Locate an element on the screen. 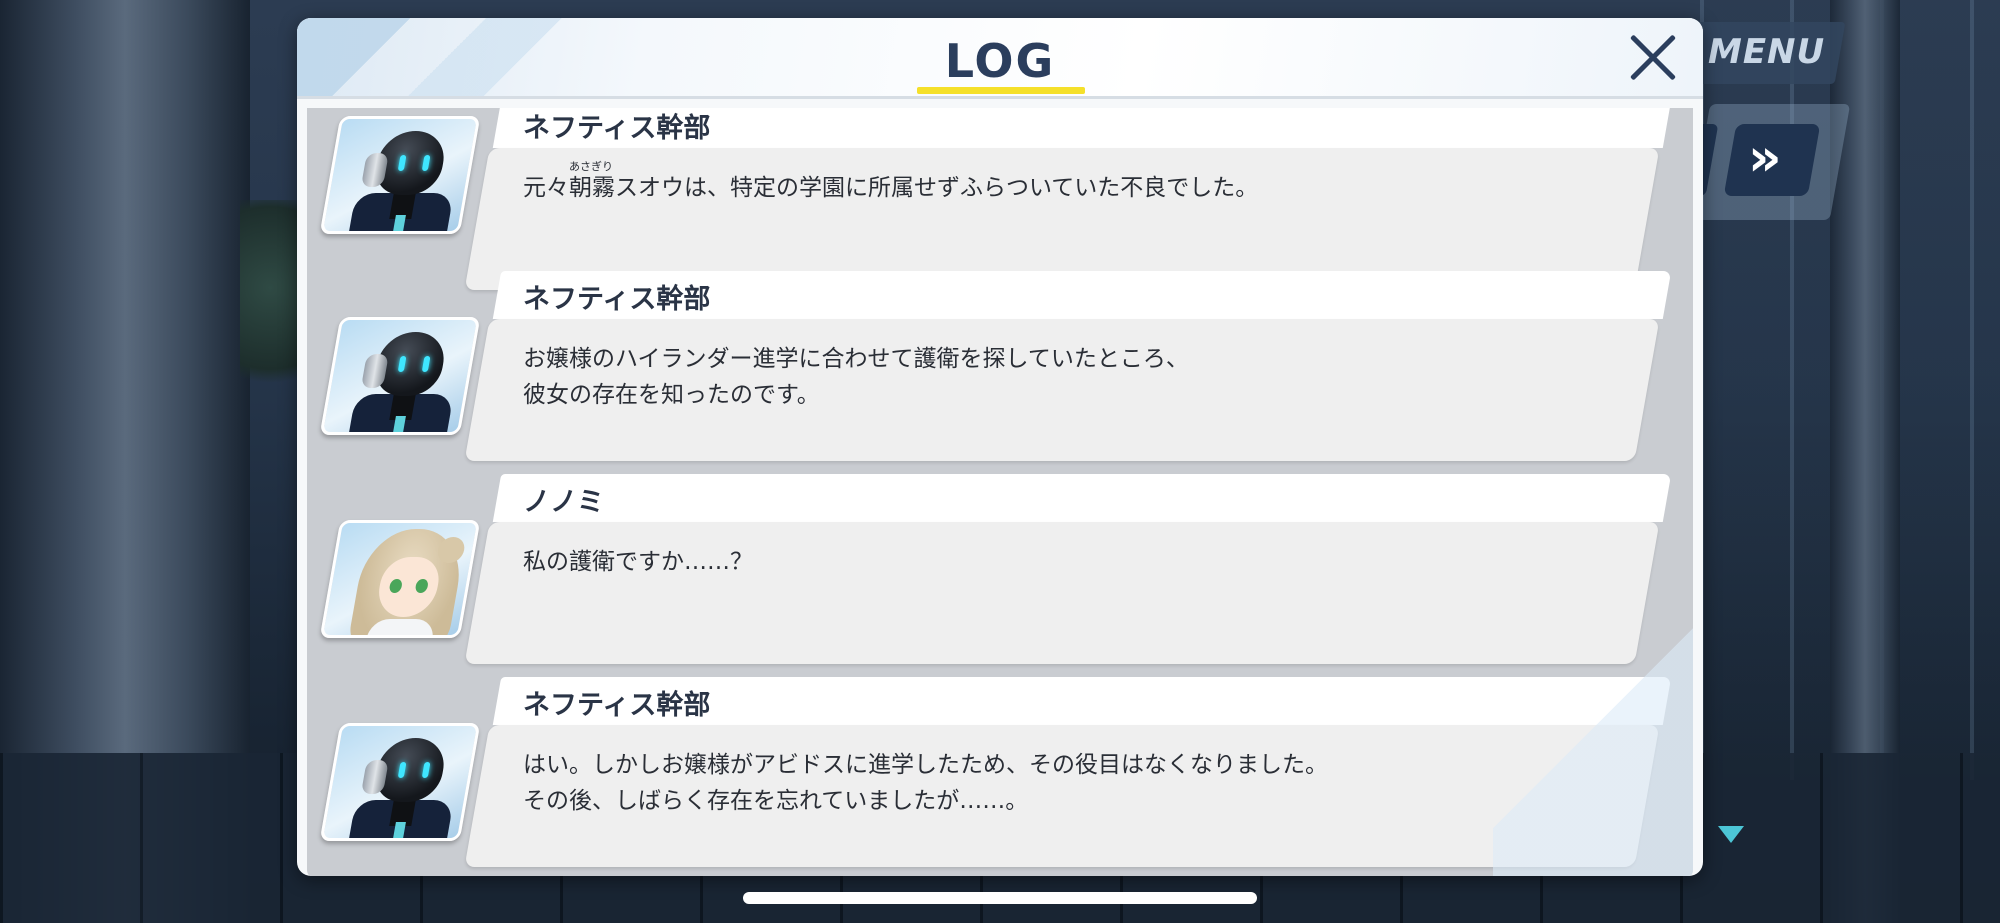 This screenshot has width=2000, height=923. log-header: LOG is located at coordinates (1000, 57).